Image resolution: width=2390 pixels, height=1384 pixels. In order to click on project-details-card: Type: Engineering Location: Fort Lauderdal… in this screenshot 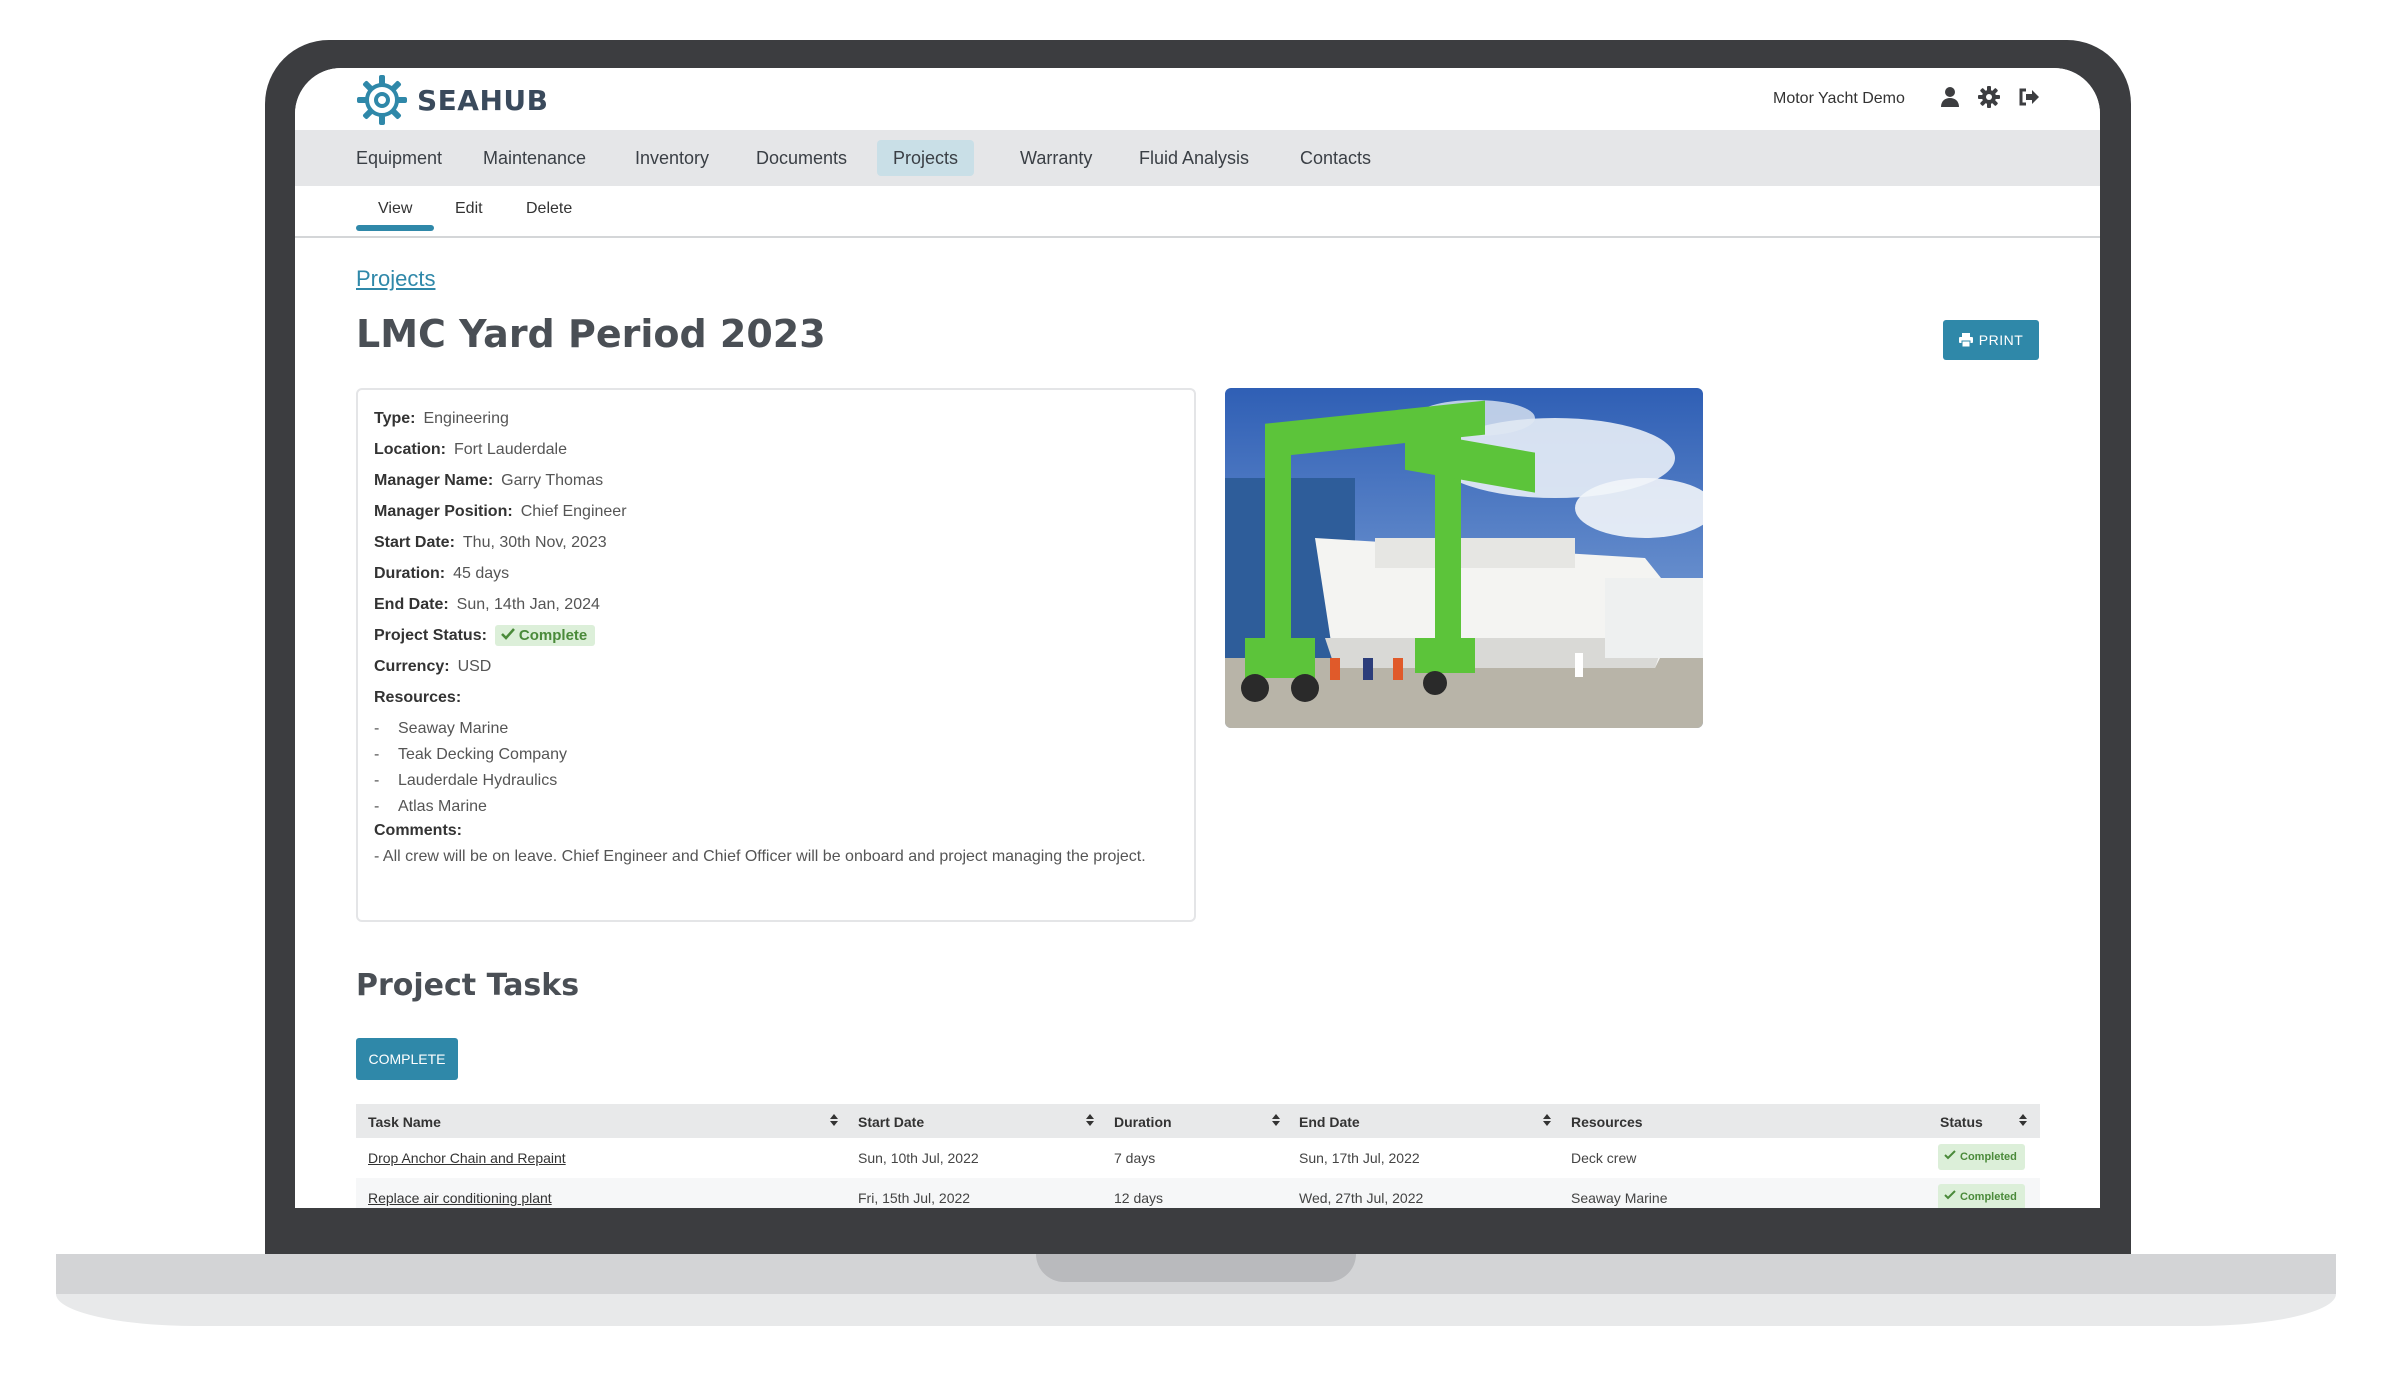, I will do `click(776, 655)`.